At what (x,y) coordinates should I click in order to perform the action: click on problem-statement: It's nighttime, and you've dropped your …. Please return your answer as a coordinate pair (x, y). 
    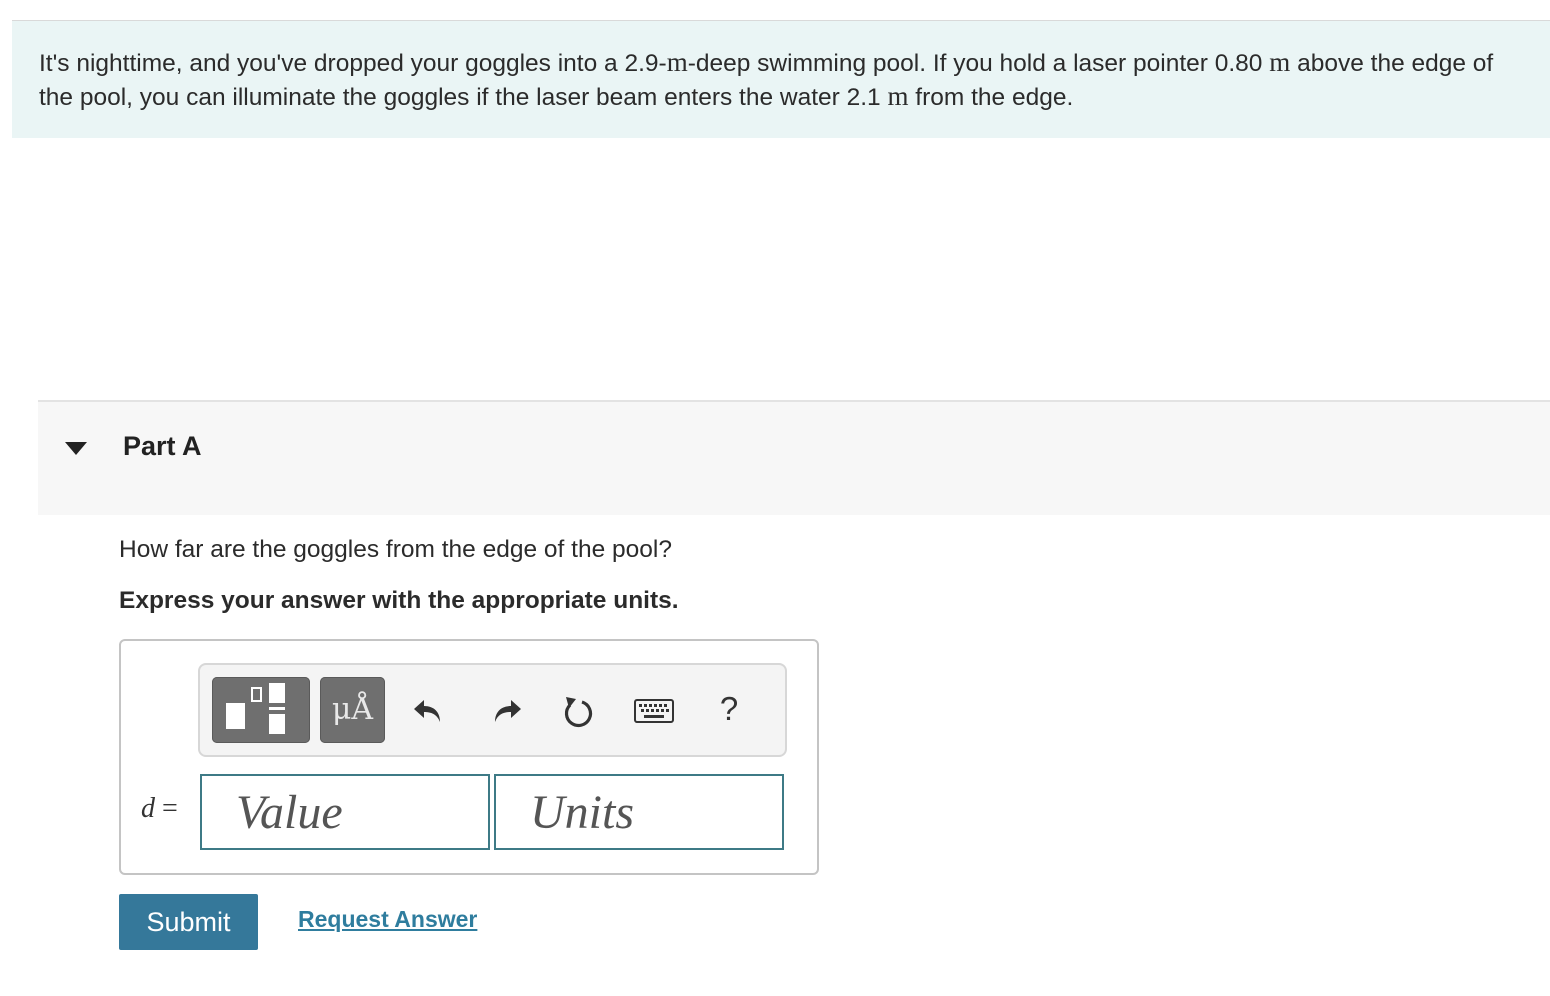
    Looking at the image, I should click on (781, 79).